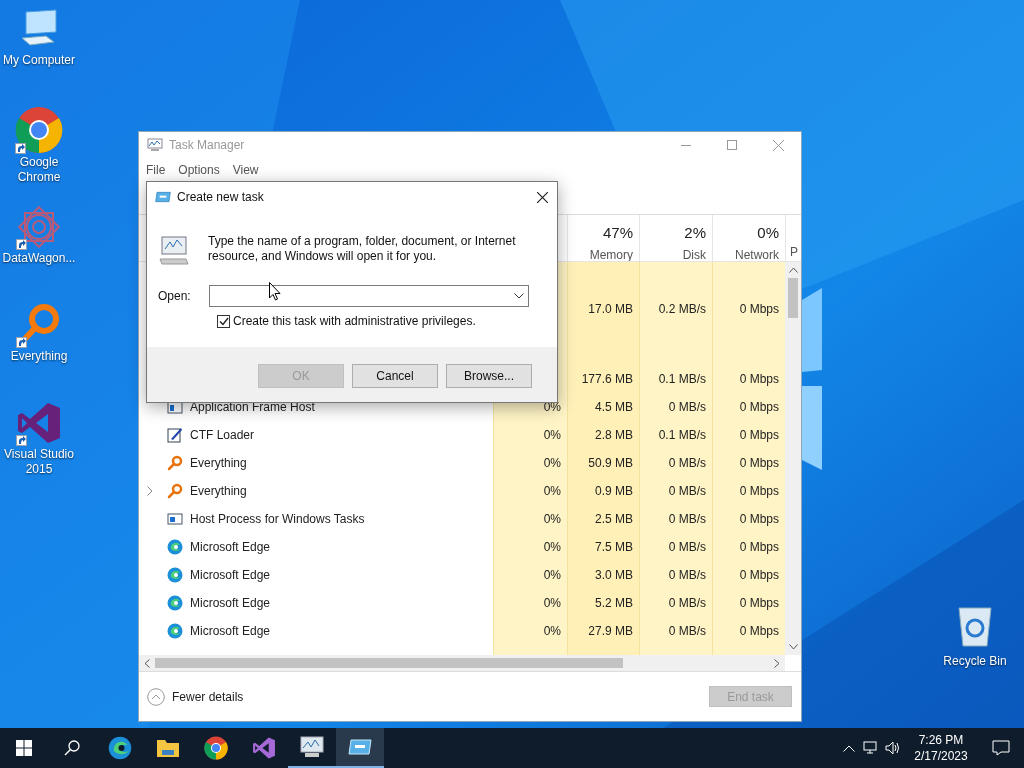  Describe the element at coordinates (156, 170) in the screenshot. I see `menu-item: File` at that location.